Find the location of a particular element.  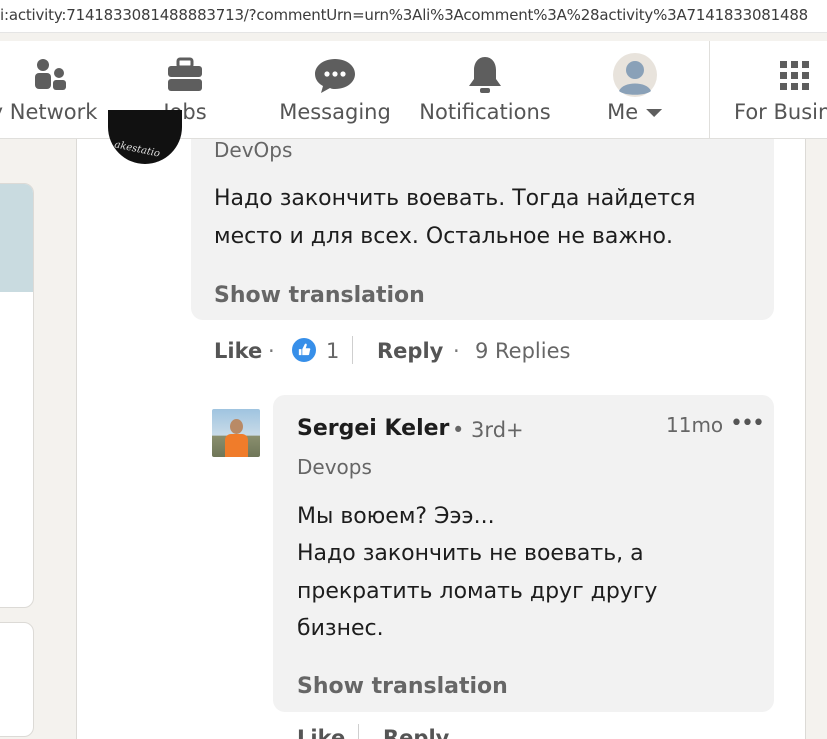

show-translation-button: Show translation is located at coordinates (319, 295).